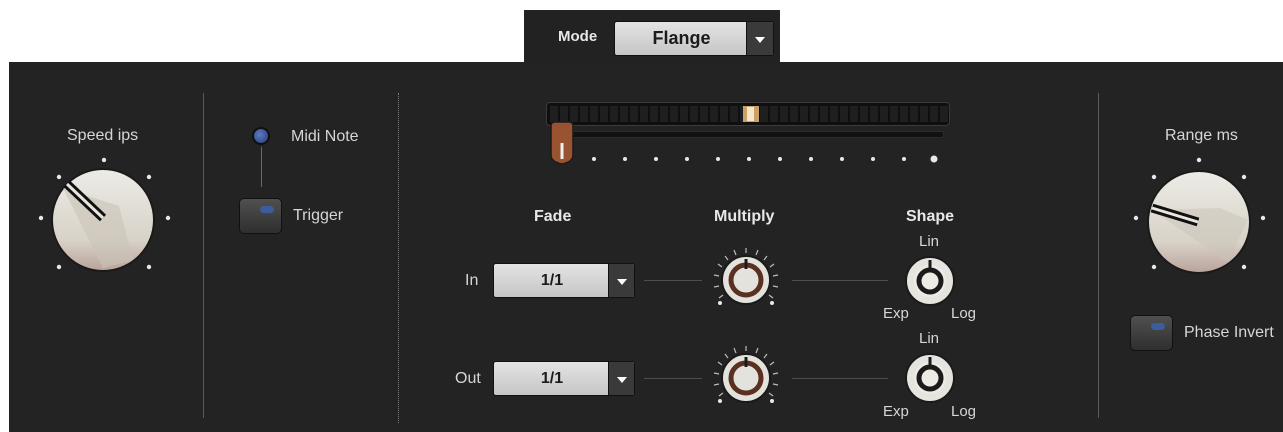  I want to click on shape-out-lin: Lin, so click(929, 338).